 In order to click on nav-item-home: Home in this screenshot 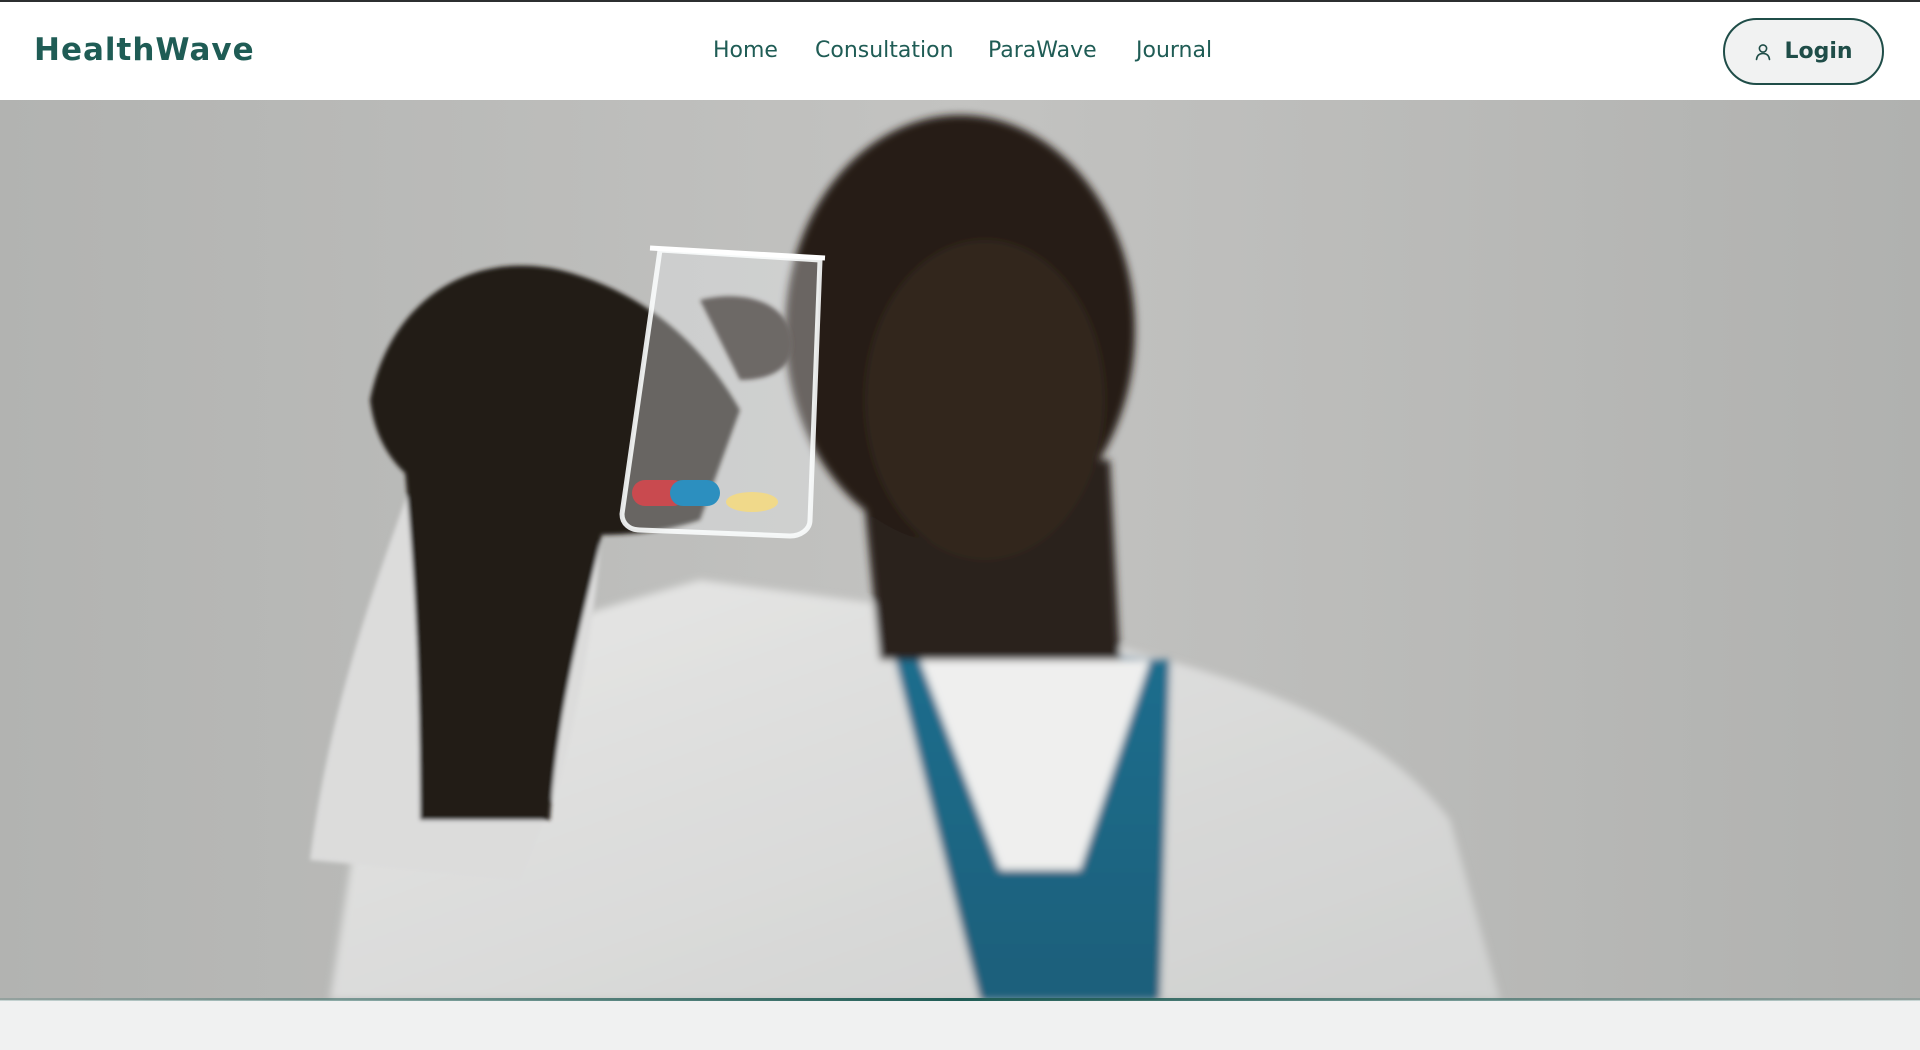, I will do `click(745, 51)`.